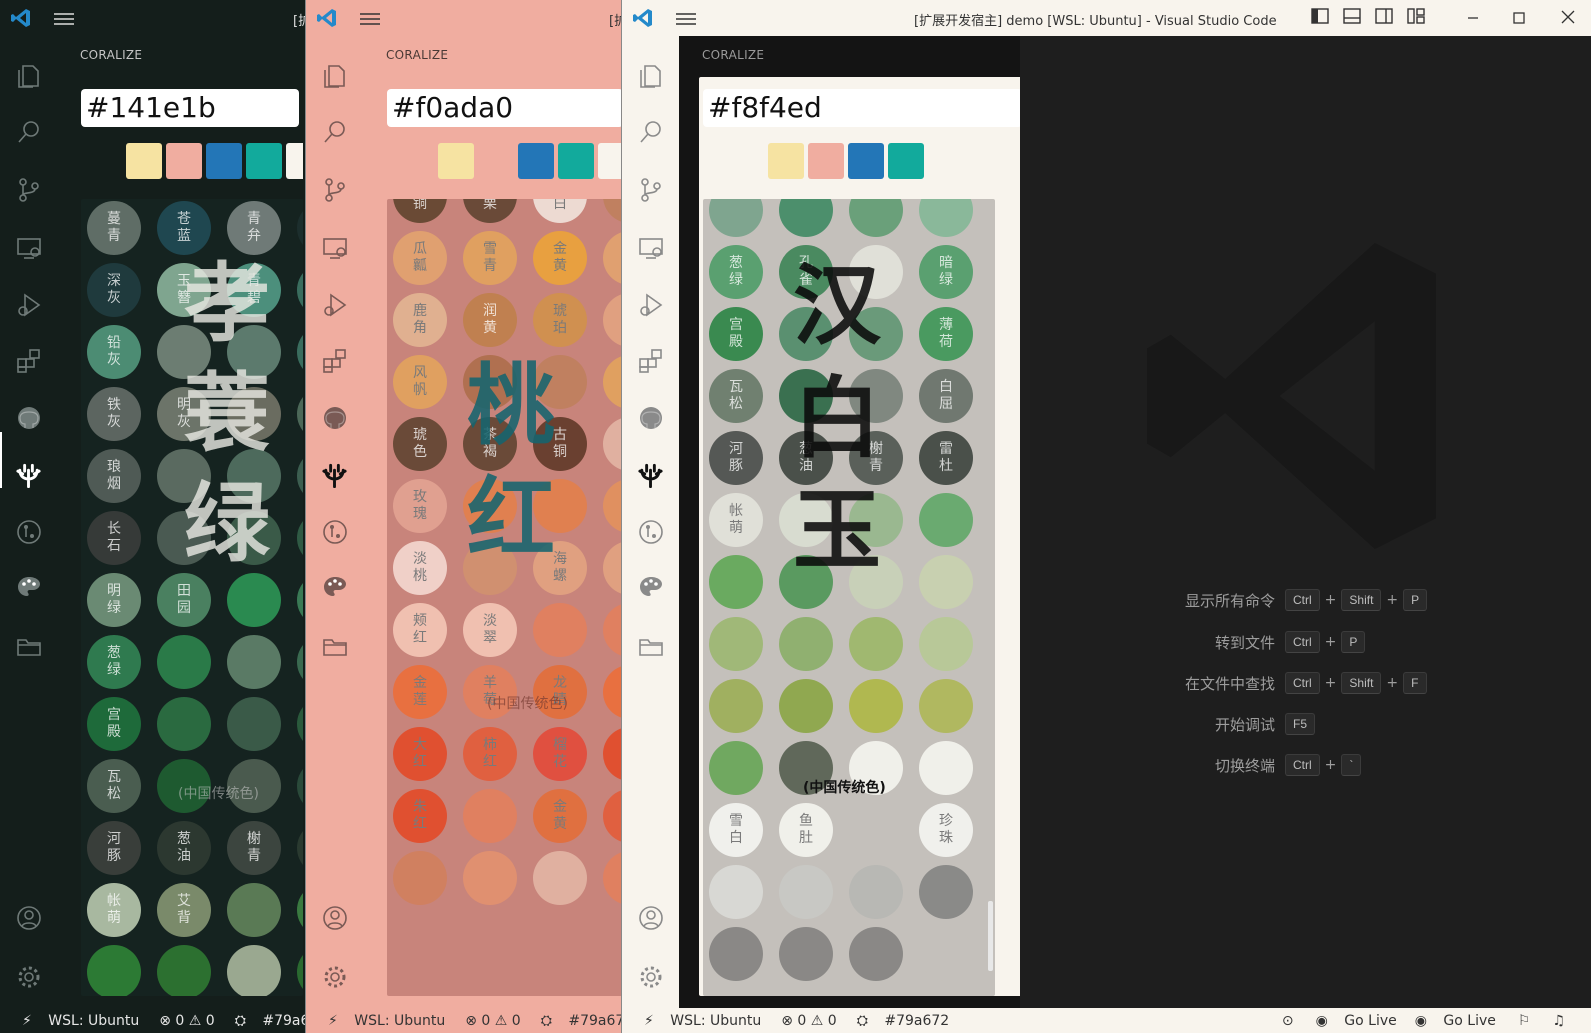 The height and width of the screenshot is (1033, 1591). What do you see at coordinates (254, 228) in the screenshot?
I see `color-dot: 青弁` at bounding box center [254, 228].